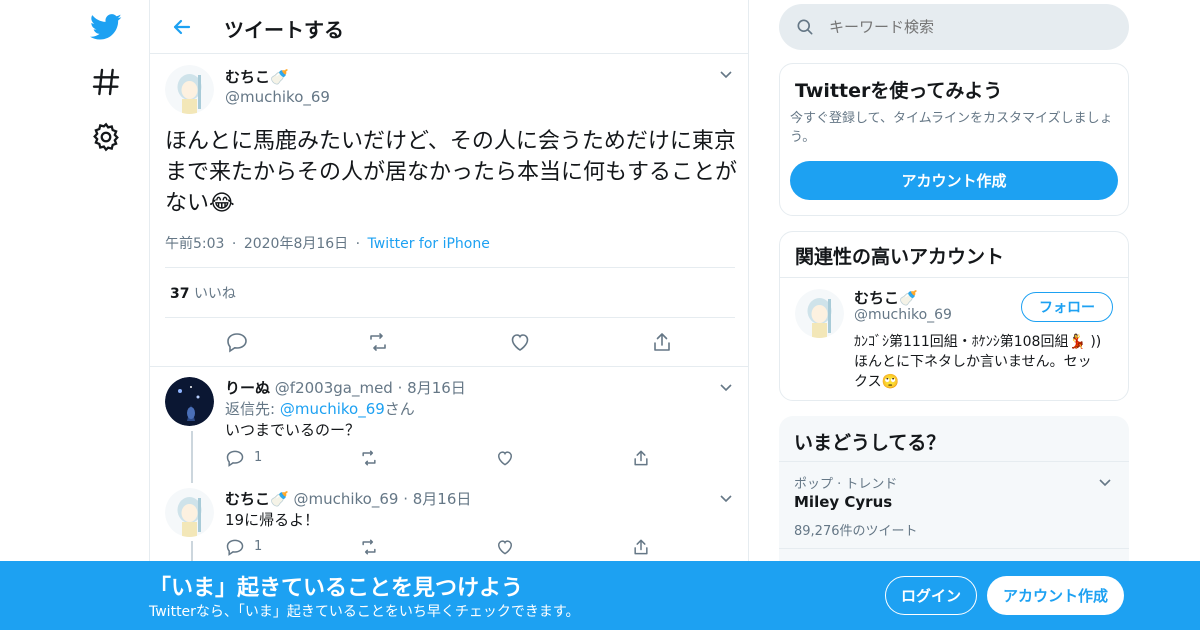  Describe the element at coordinates (332, 409) in the screenshot. I see `reply-to-link: @muchiko_69` at that location.